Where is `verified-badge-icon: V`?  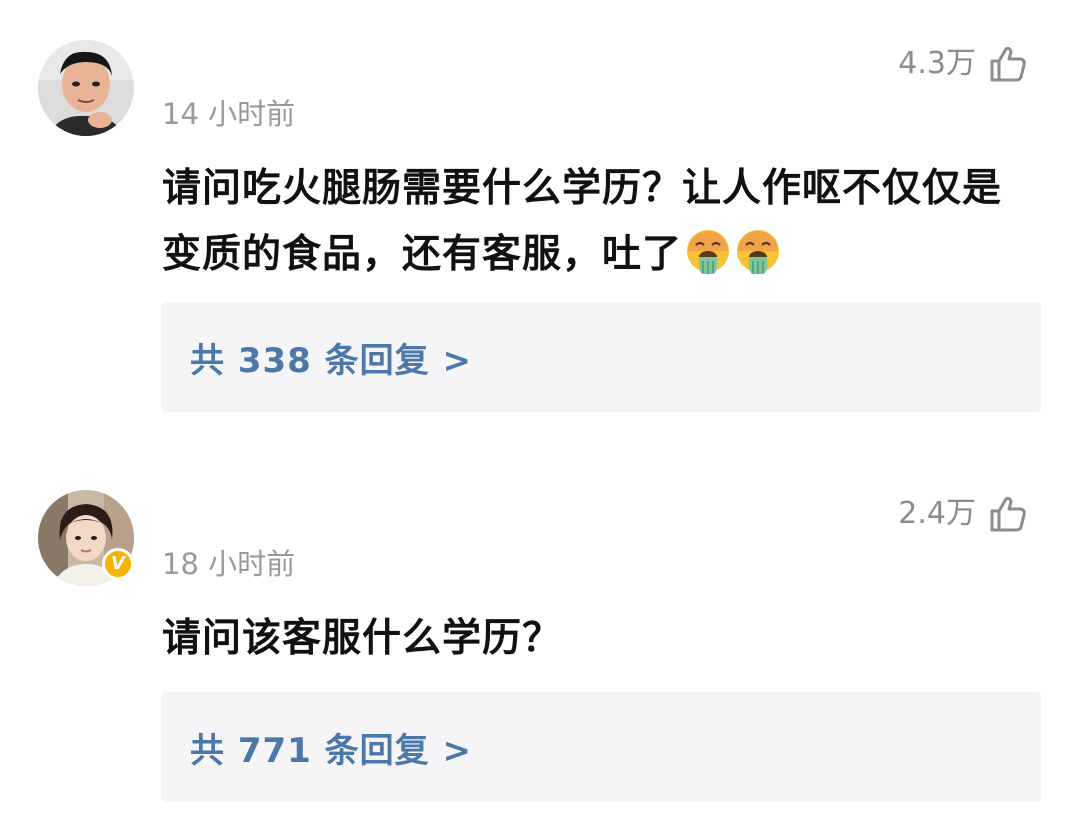
verified-badge-icon: V is located at coordinates (118, 564).